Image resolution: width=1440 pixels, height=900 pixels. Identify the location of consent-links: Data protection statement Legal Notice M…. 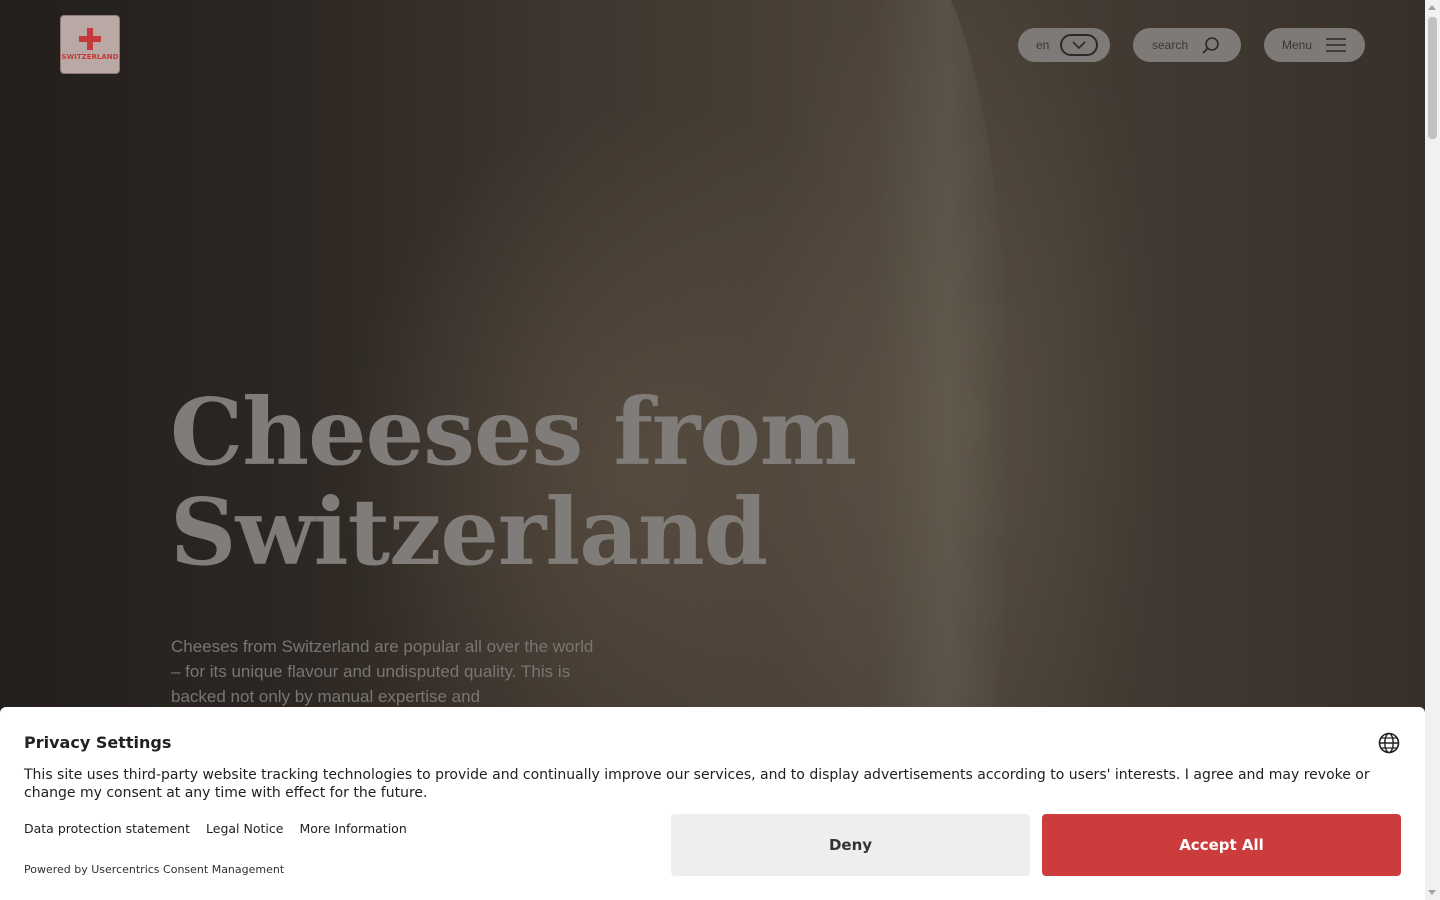
(215, 828).